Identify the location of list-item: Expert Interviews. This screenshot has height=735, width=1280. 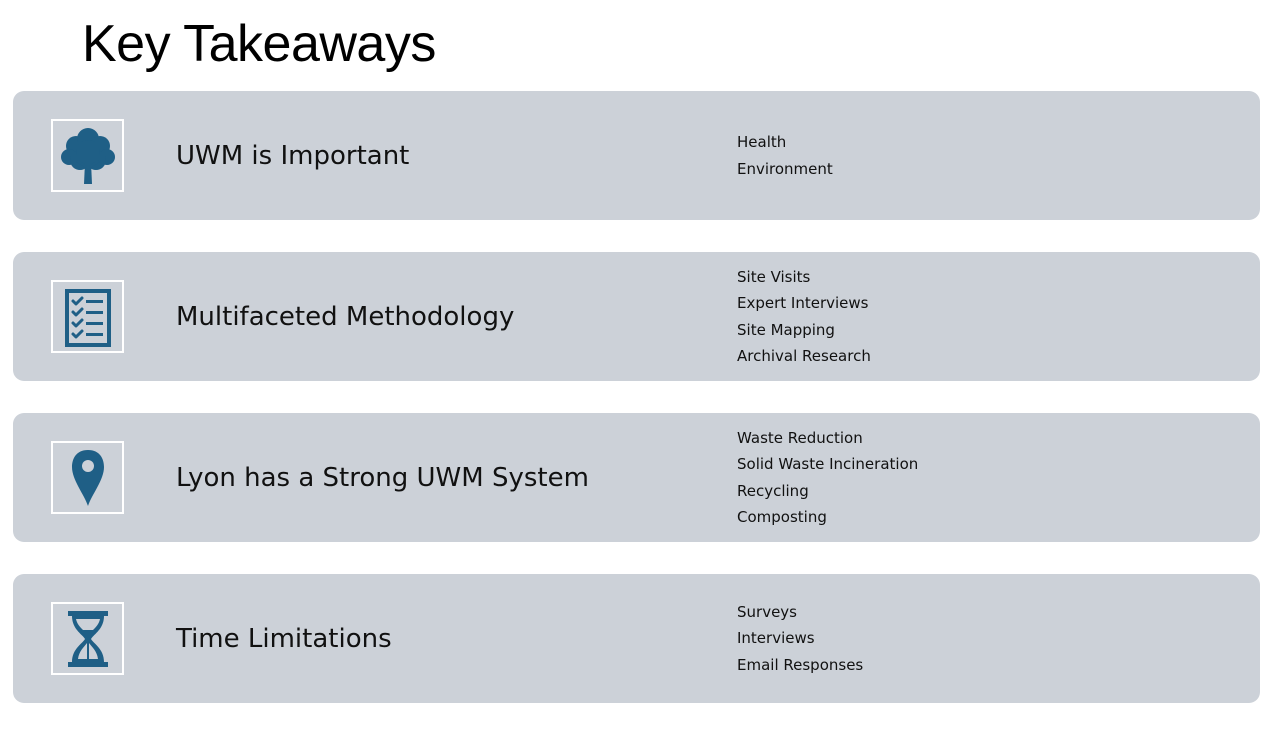
(803, 303).